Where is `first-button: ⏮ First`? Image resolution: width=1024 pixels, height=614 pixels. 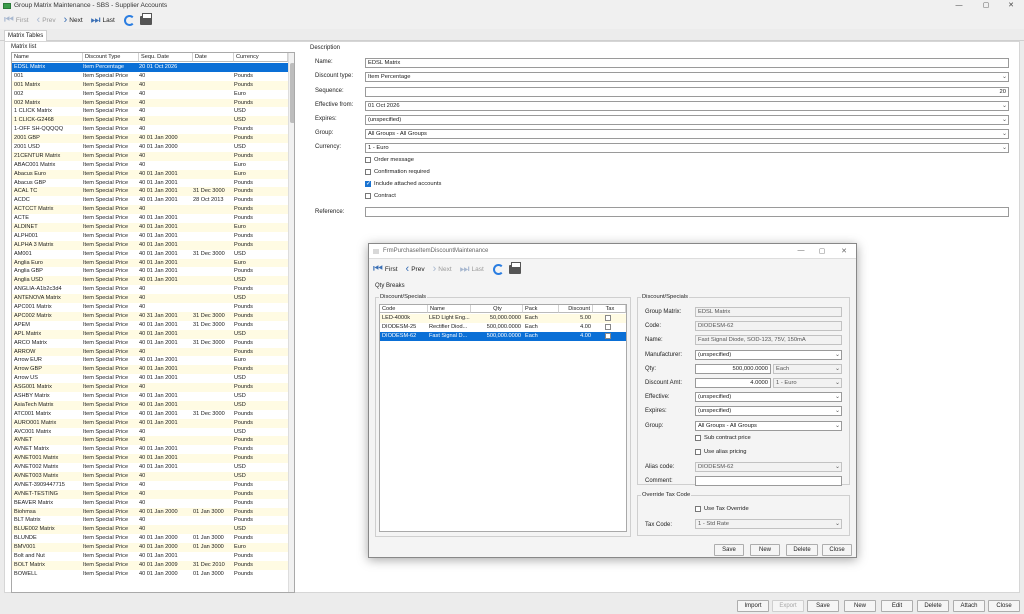
first-button: ⏮ First is located at coordinates (16, 20).